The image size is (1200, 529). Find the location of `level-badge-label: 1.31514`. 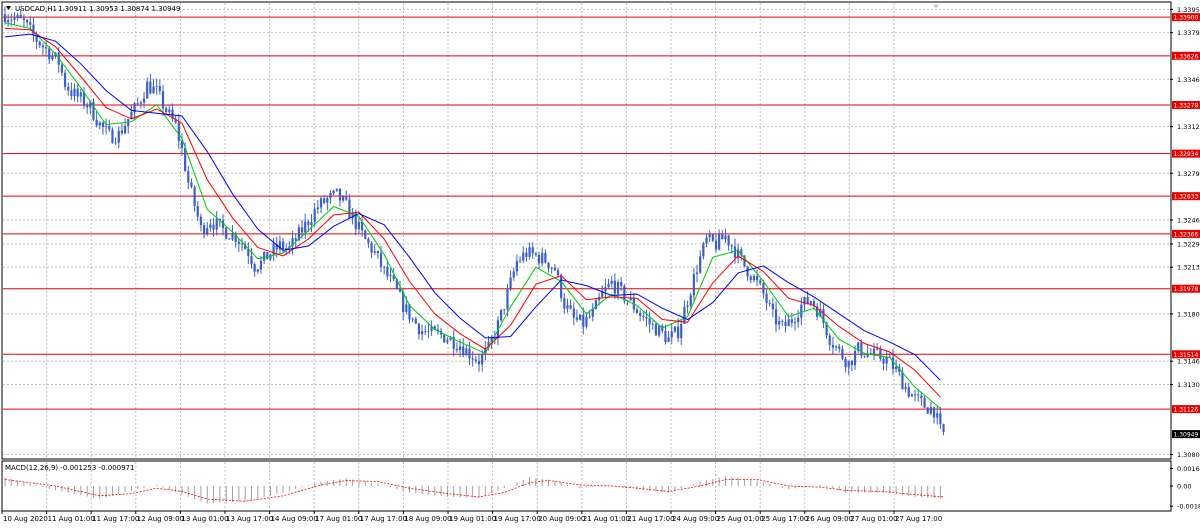

level-badge-label: 1.31514 is located at coordinates (1186, 355).